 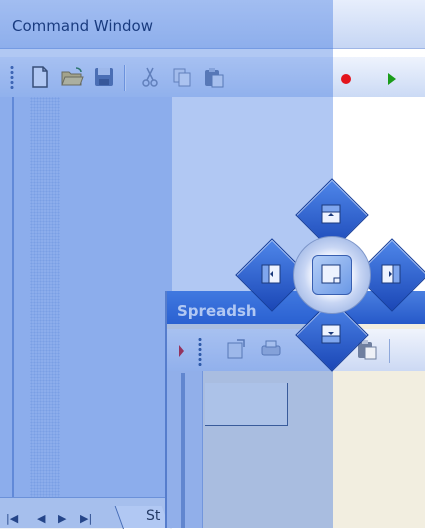 I want to click on toolbar-separator, so click(x=124, y=78).